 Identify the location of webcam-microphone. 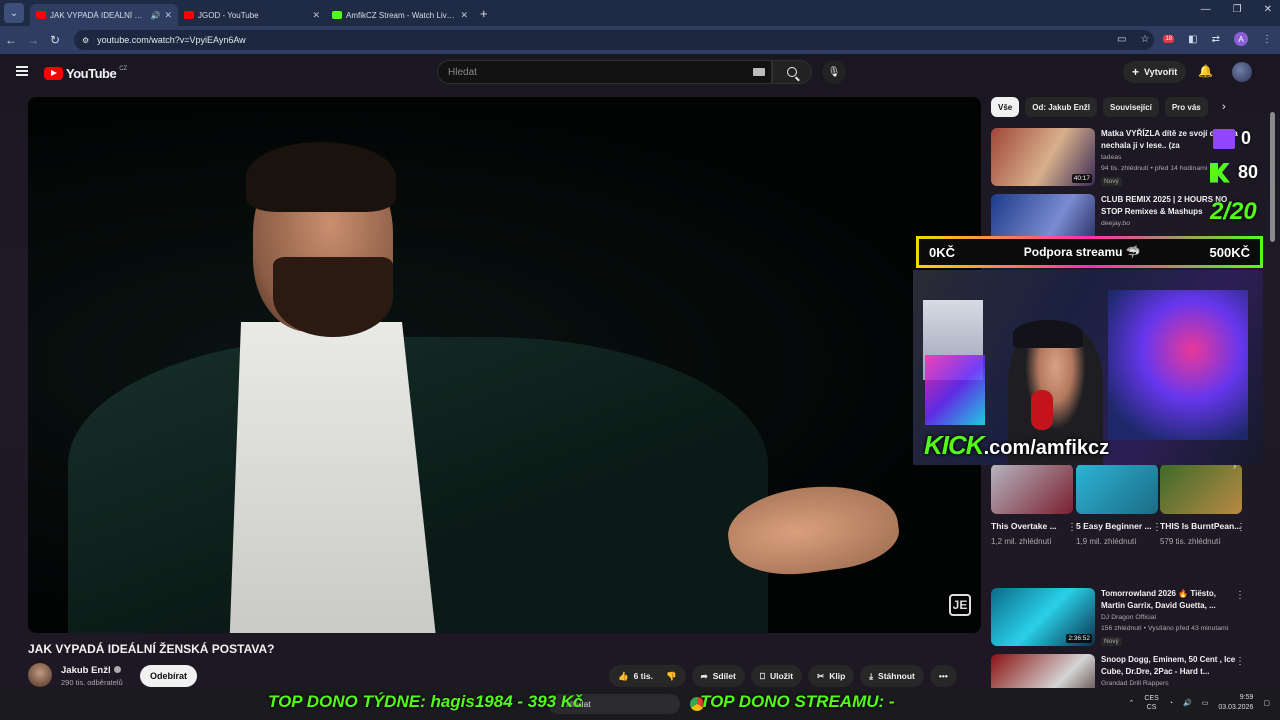
(1042, 410).